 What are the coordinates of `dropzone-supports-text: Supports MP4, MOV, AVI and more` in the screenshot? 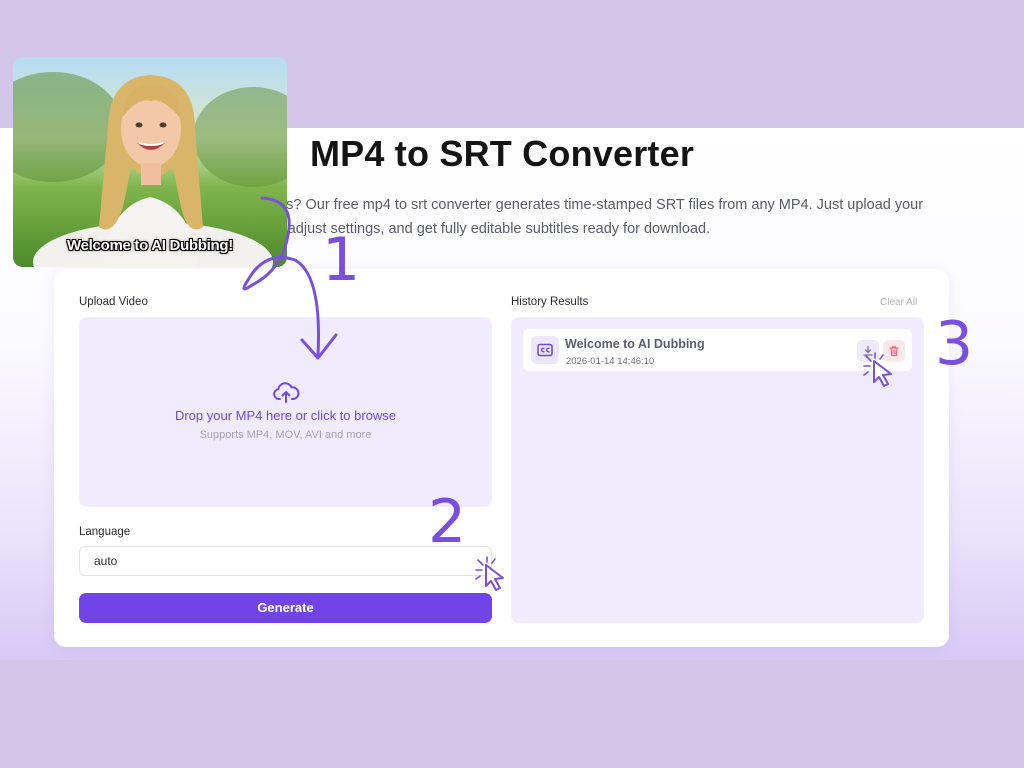 It's located at (285, 435).